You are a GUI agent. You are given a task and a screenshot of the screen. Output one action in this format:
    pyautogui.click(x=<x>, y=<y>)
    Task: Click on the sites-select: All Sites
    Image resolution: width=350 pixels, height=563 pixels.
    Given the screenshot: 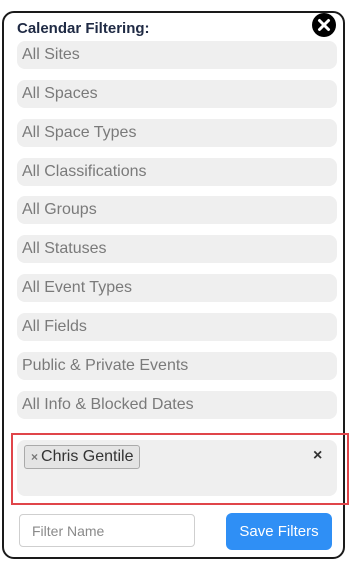 What is the action you would take?
    pyautogui.click(x=177, y=55)
    